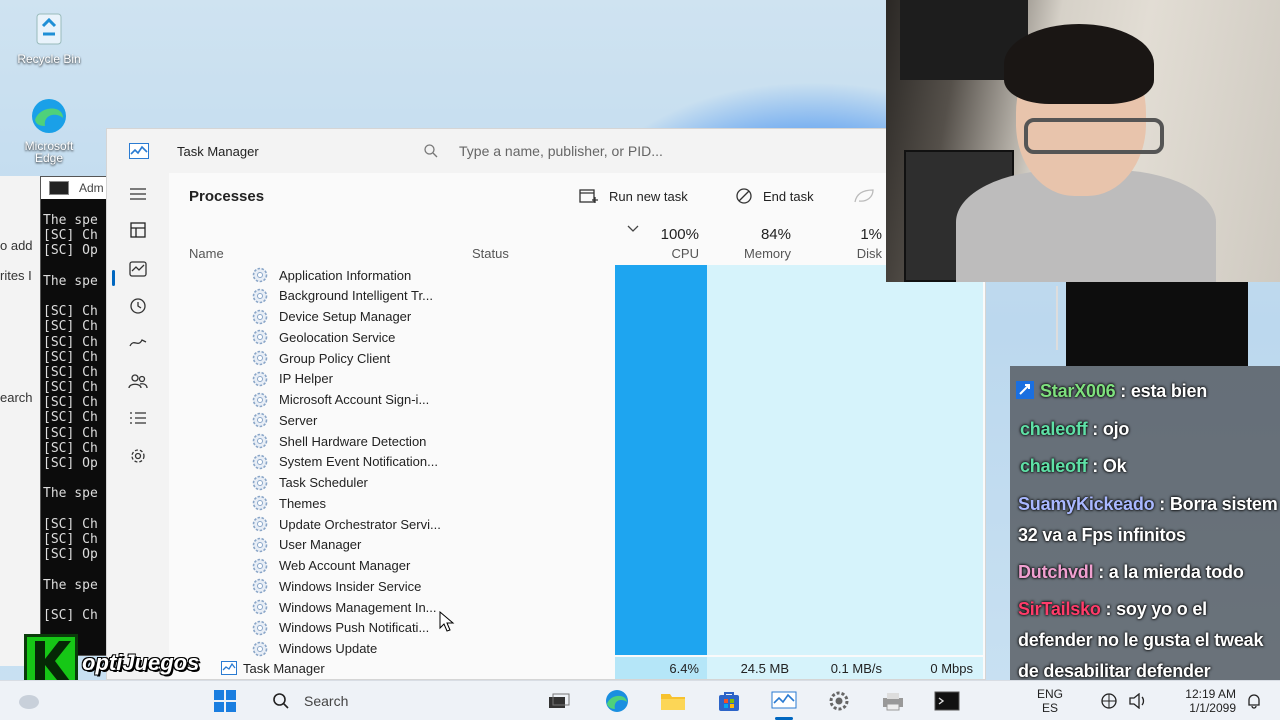 The height and width of the screenshot is (720, 1280). Describe the element at coordinates (392, 701) in the screenshot. I see `taskbar-search: Search` at that location.